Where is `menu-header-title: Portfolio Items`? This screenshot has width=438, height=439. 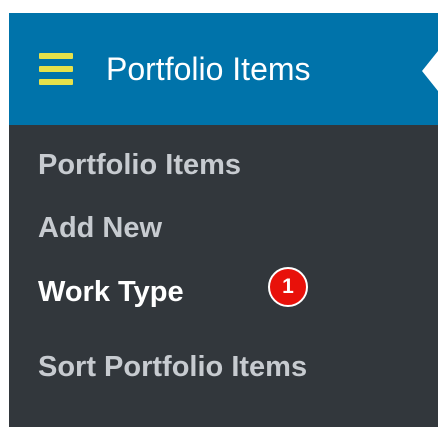 menu-header-title: Portfolio Items is located at coordinates (208, 69).